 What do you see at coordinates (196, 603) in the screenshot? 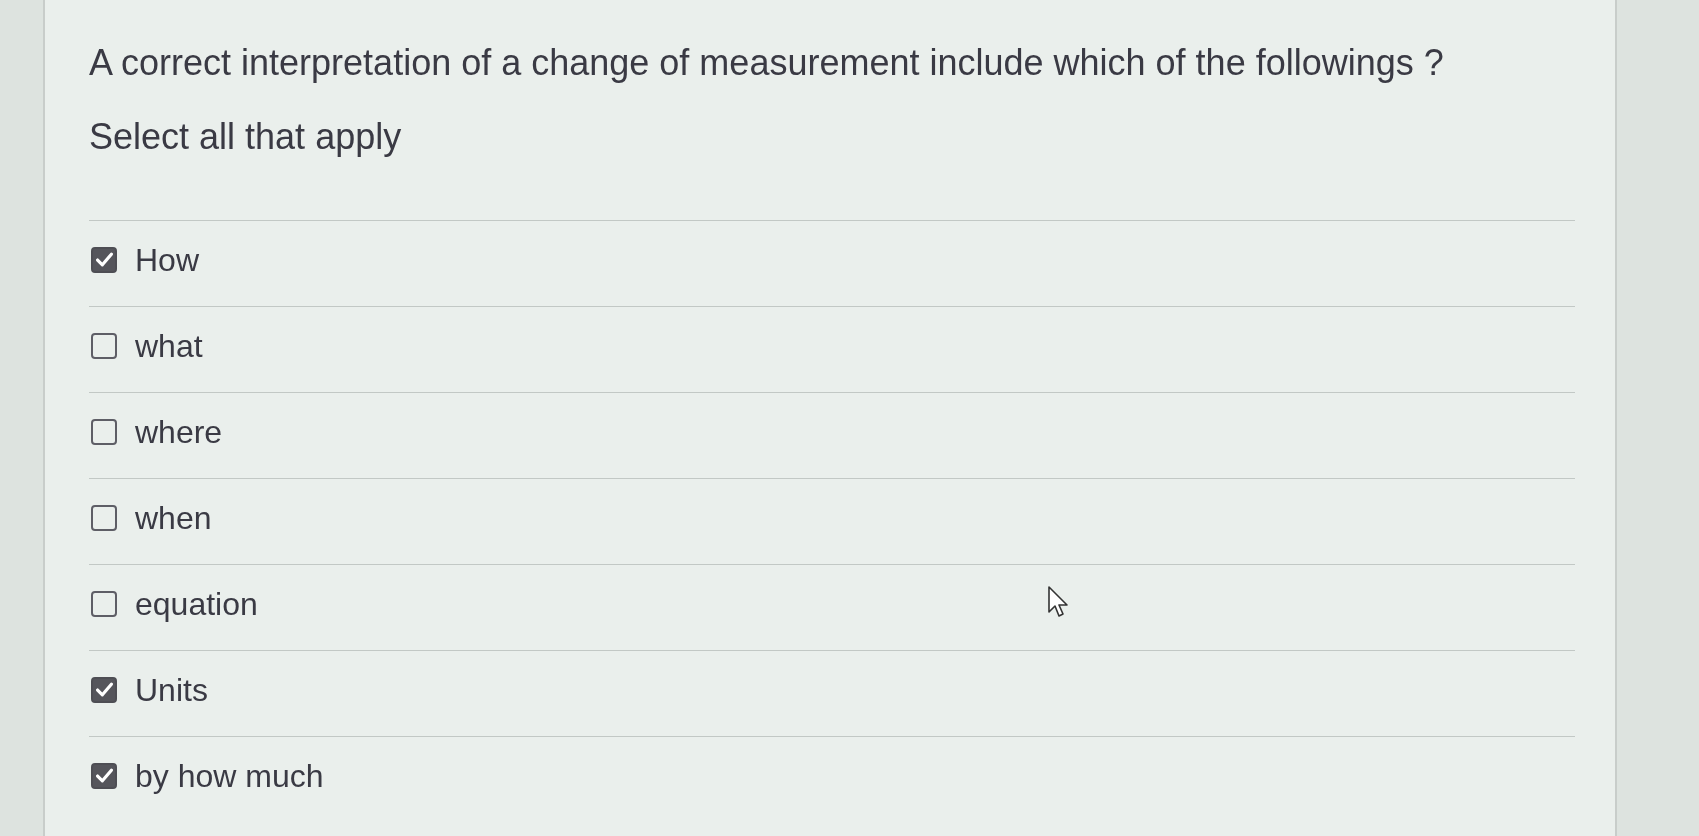
I see `option-label: equation` at bounding box center [196, 603].